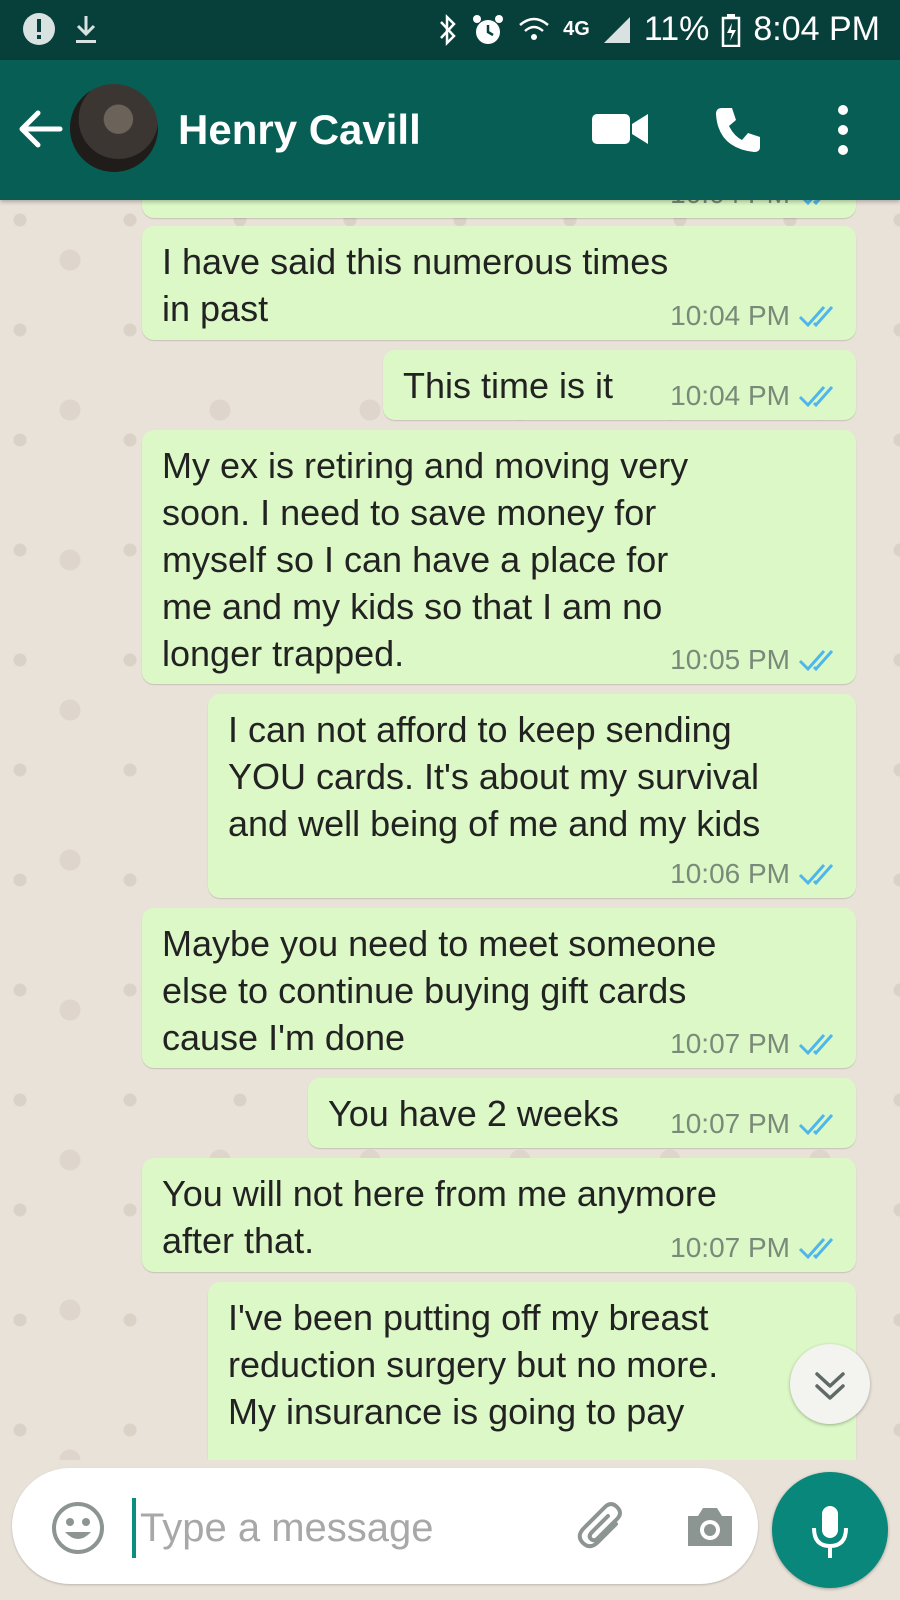 The height and width of the screenshot is (1600, 900). What do you see at coordinates (620, 129) in the screenshot?
I see `video-call-icon` at bounding box center [620, 129].